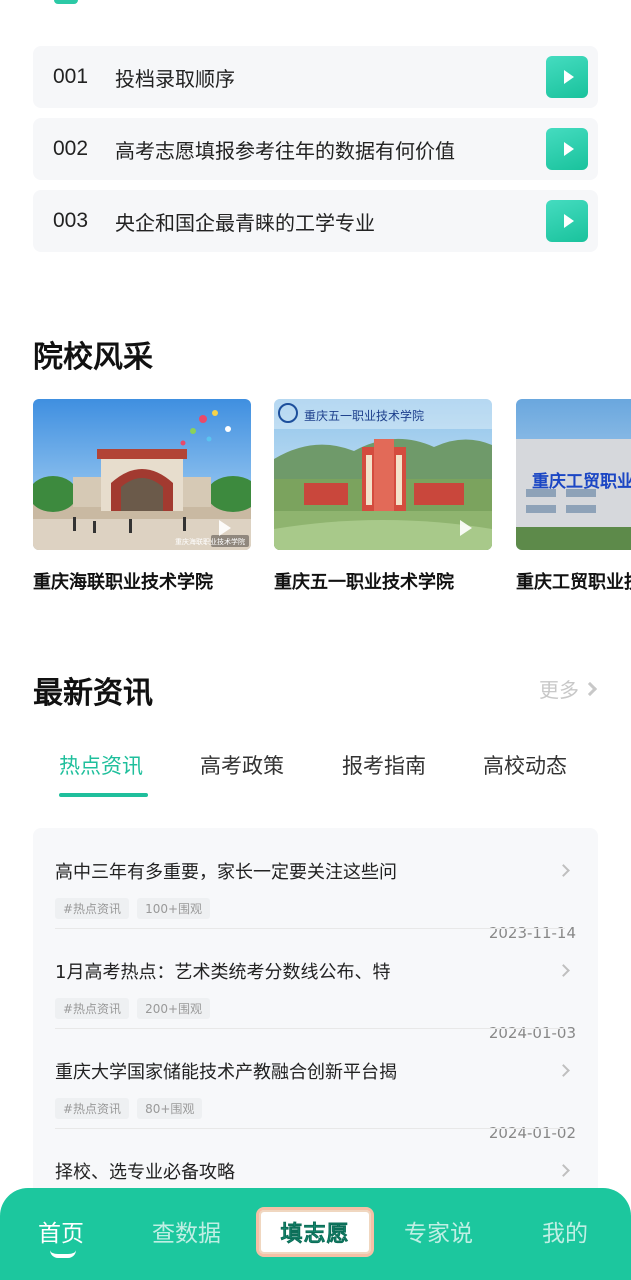 This screenshot has height=1280, width=631. What do you see at coordinates (186, 1231) in the screenshot?
I see `tab-data: 查数据` at bounding box center [186, 1231].